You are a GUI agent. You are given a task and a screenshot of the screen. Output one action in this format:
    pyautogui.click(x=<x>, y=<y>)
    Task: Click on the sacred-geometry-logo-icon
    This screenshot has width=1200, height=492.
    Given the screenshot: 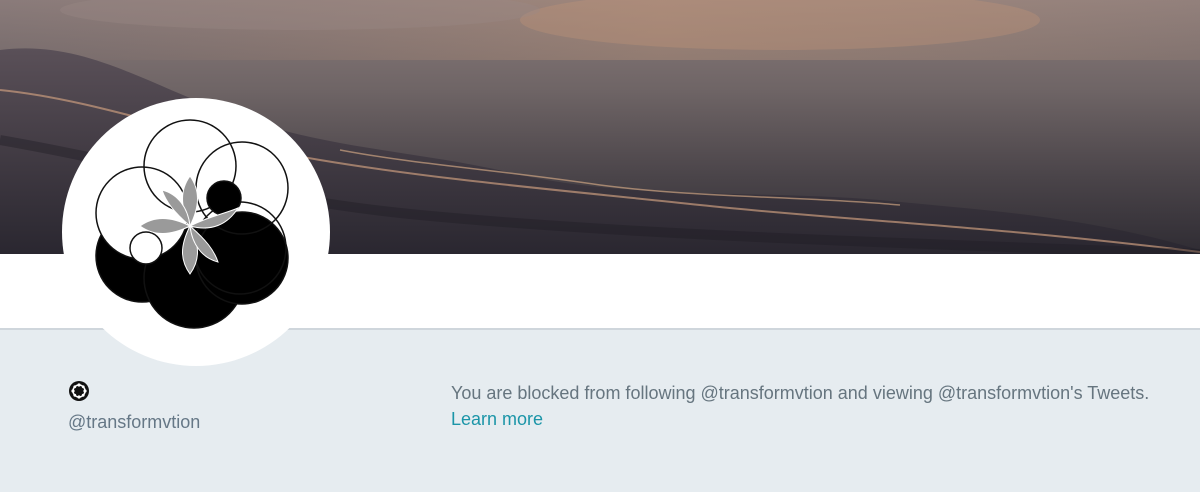 What is the action you would take?
    pyautogui.click(x=192, y=224)
    